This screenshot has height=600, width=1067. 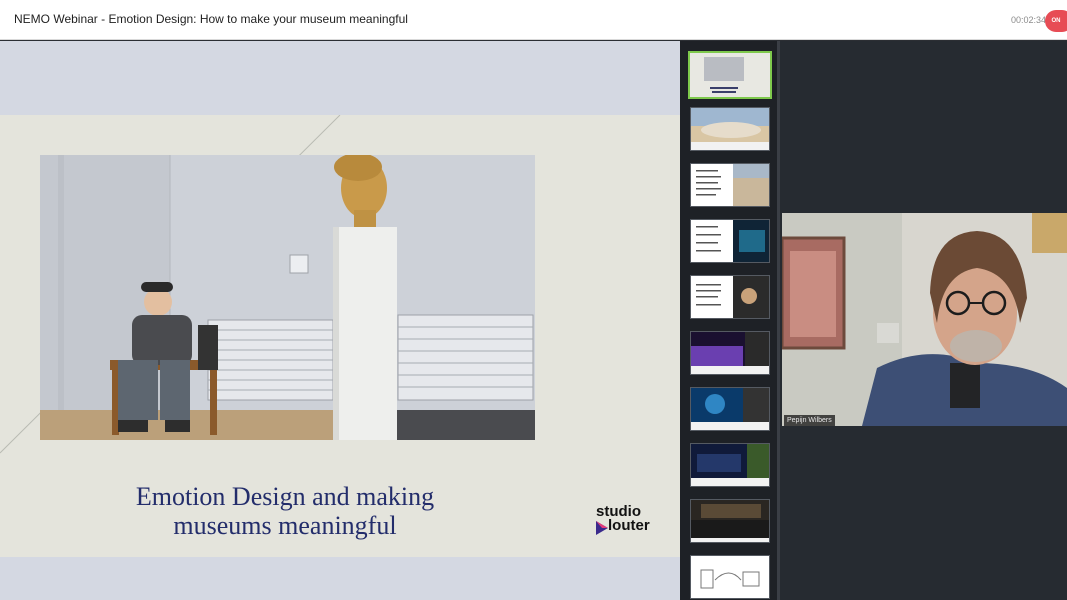 What do you see at coordinates (809, 420) in the screenshot?
I see `participant-name-tag: Pepijn Wilbers` at bounding box center [809, 420].